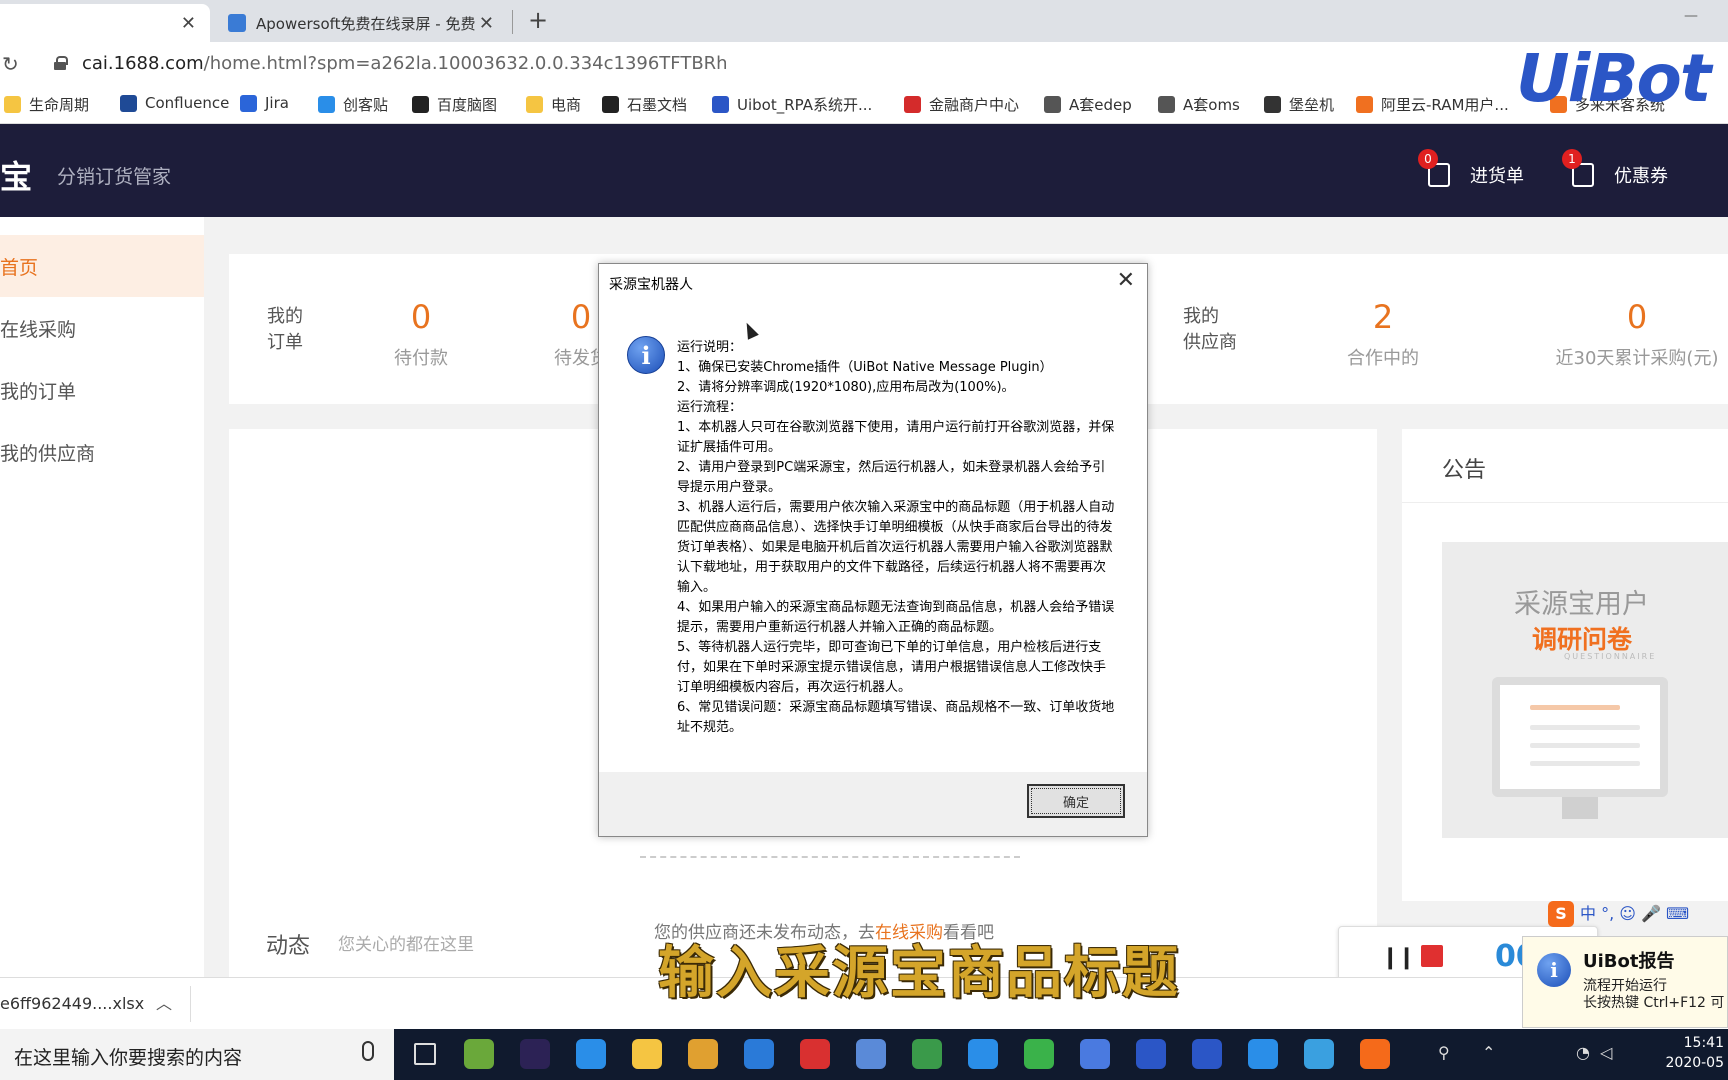  What do you see at coordinates (864, 170) in the screenshot?
I see `site-header: 宝 分销订货管家 0 进货单 1 优惠券` at bounding box center [864, 170].